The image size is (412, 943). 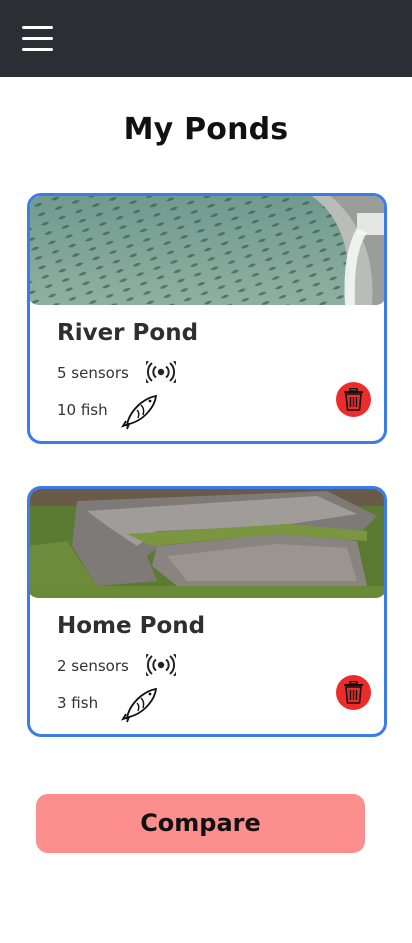 I want to click on fish-count: 3 fish, so click(x=78, y=703).